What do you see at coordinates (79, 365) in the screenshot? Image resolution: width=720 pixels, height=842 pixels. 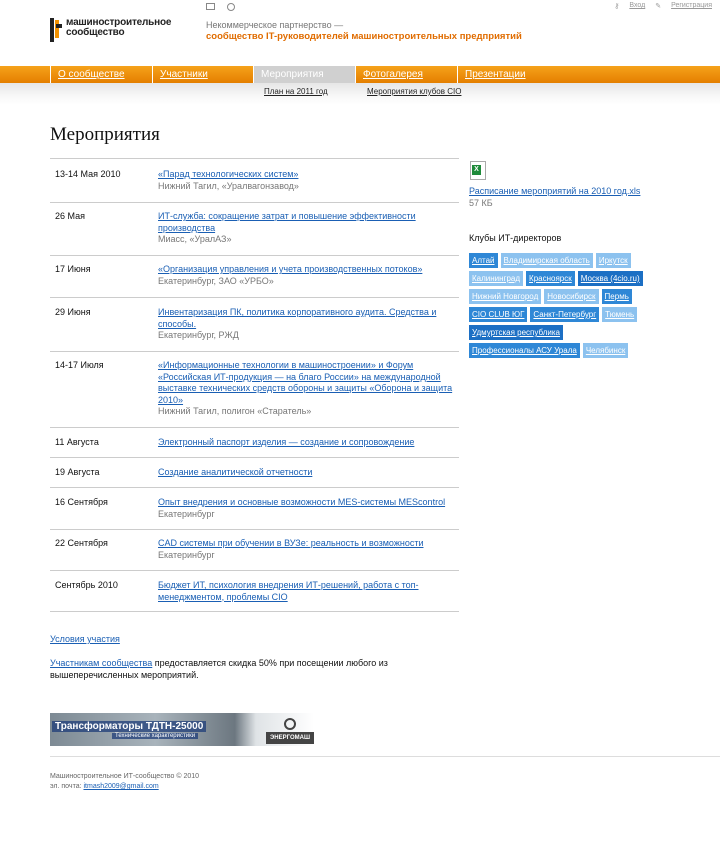 I see `event-date: 14-17 Июля` at bounding box center [79, 365].